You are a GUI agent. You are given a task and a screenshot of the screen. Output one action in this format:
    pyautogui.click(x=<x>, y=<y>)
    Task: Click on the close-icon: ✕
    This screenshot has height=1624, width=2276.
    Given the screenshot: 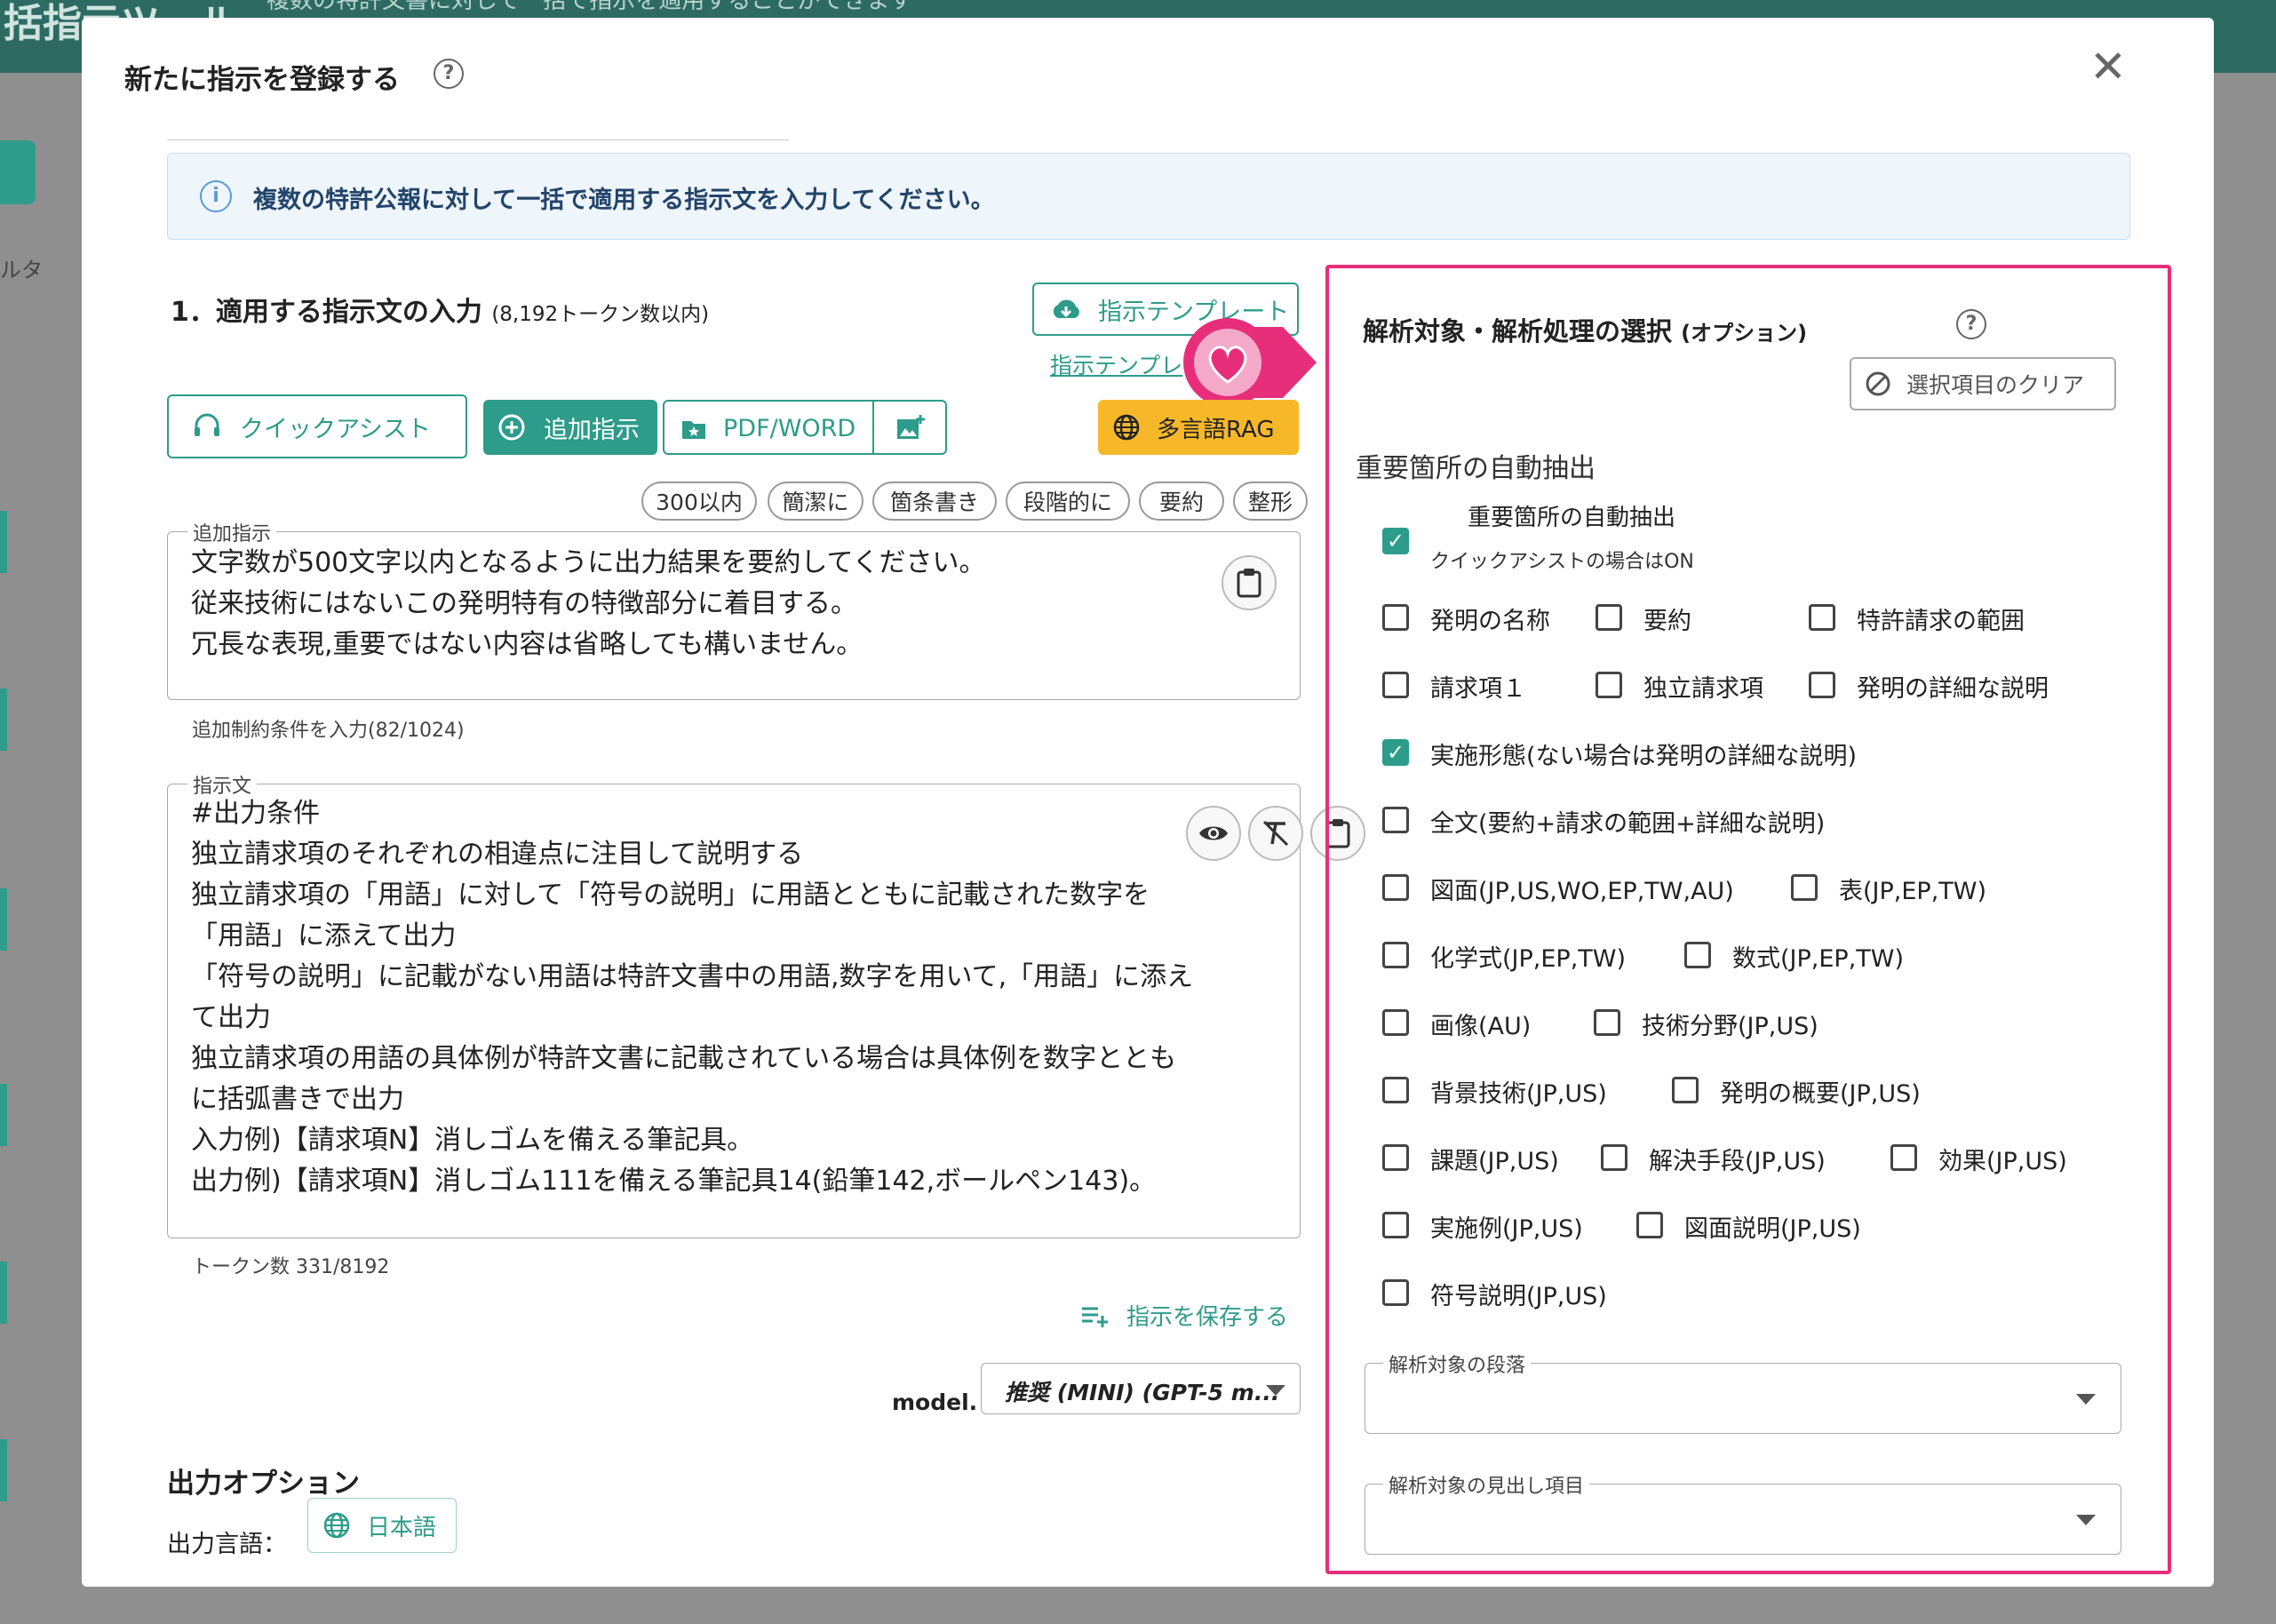 What is the action you would take?
    pyautogui.click(x=2108, y=66)
    